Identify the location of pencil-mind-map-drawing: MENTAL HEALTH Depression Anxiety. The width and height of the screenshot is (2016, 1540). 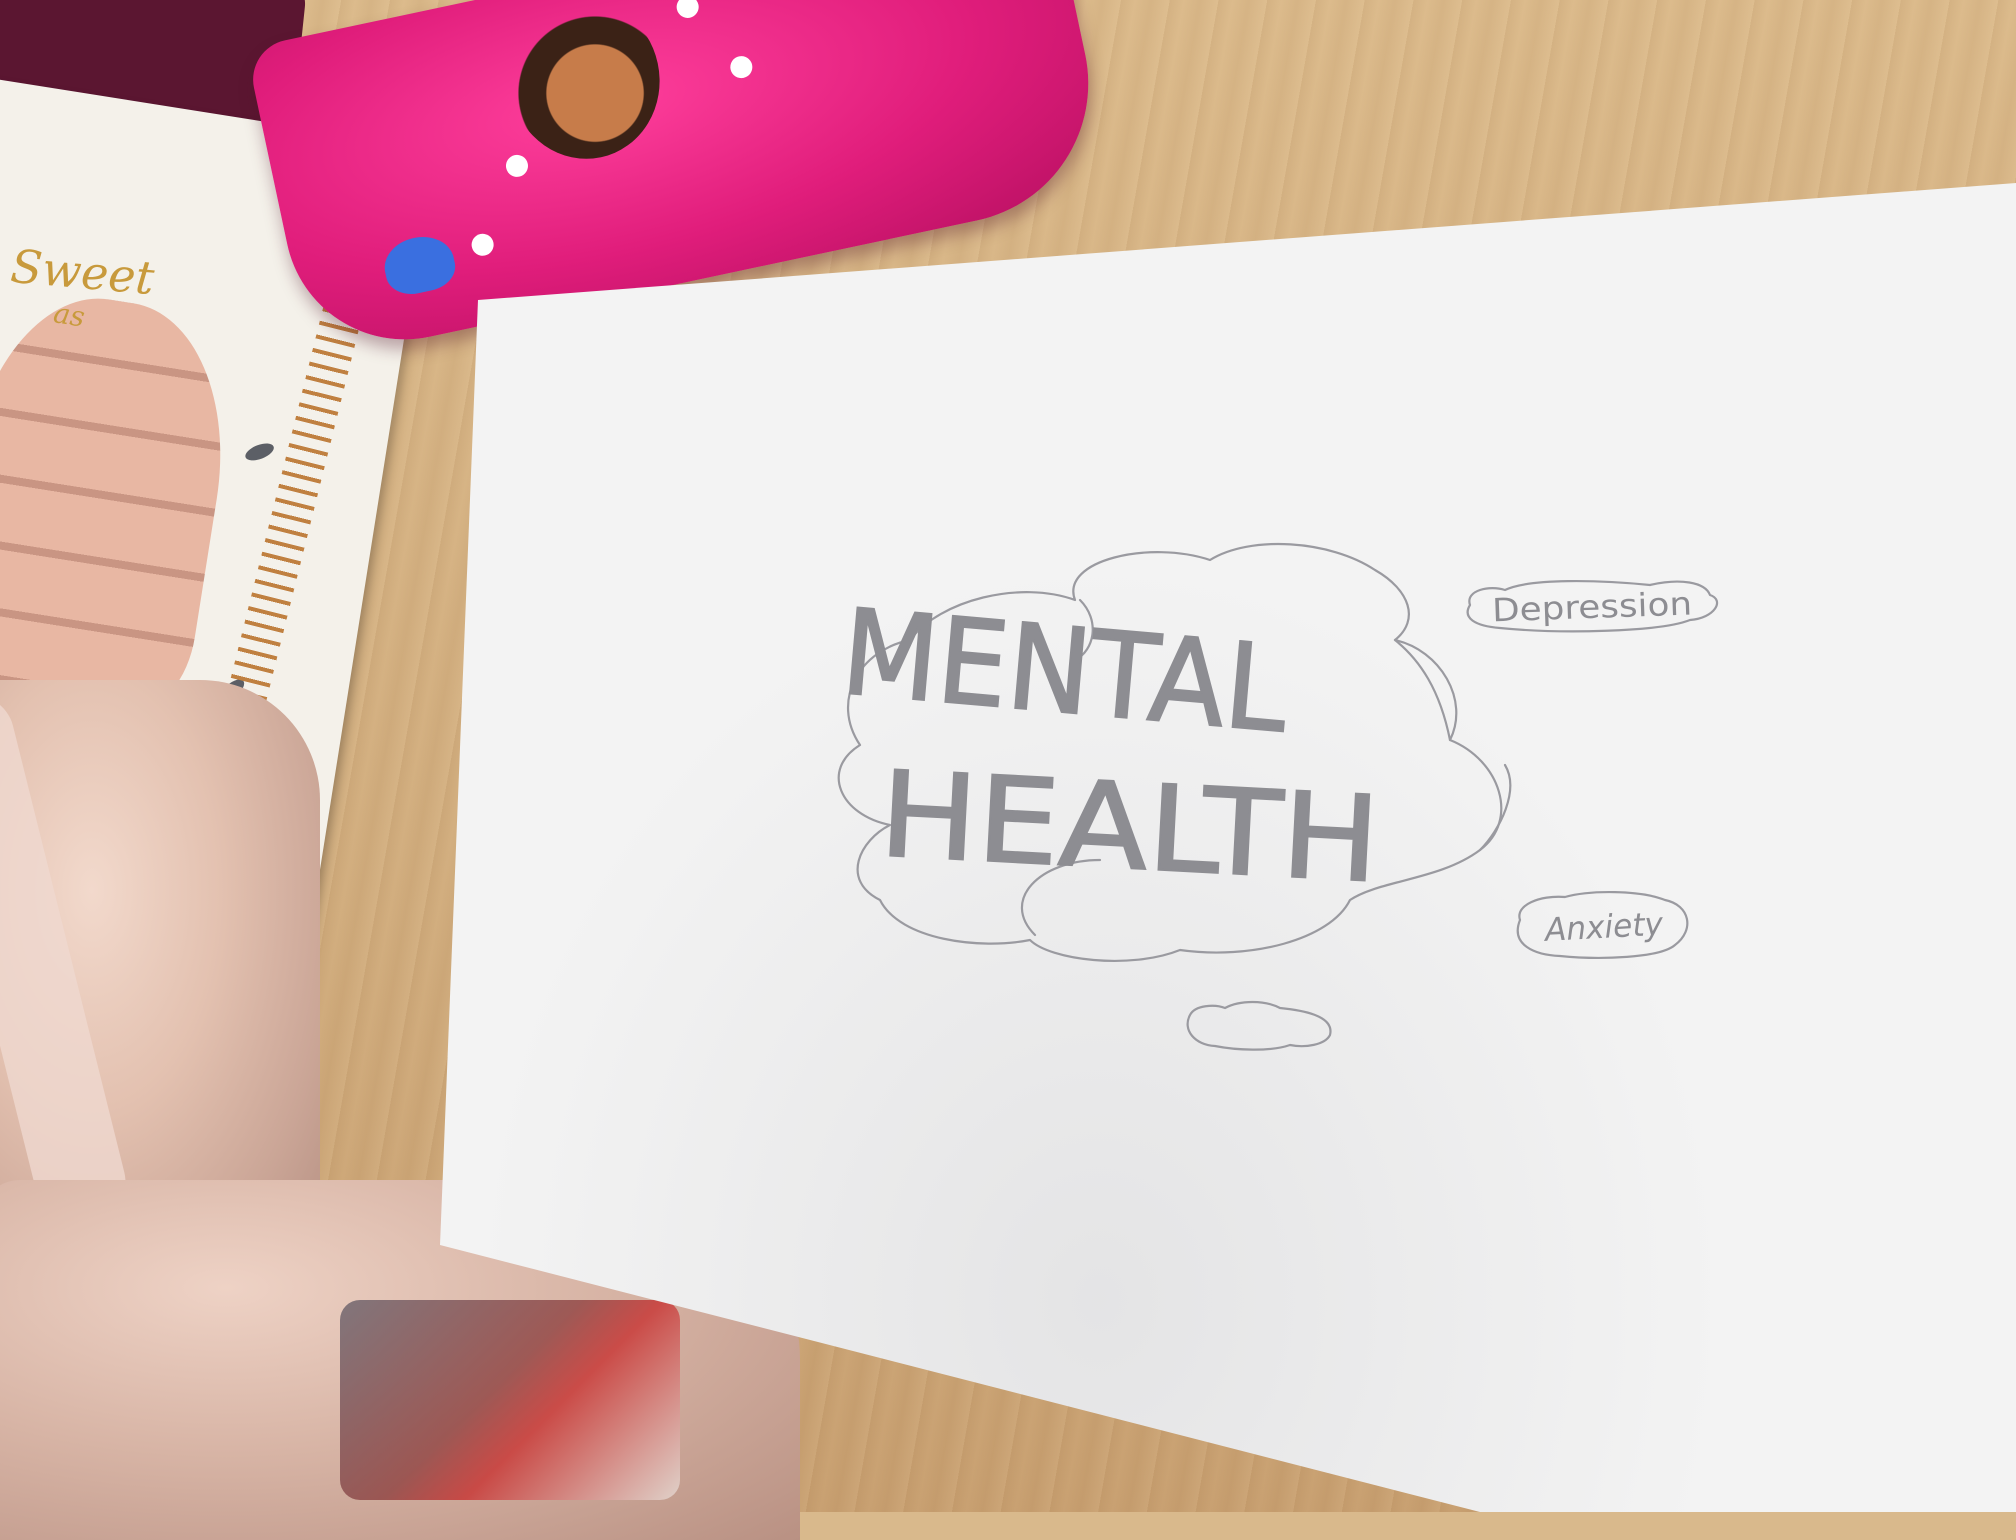
(1277, 796).